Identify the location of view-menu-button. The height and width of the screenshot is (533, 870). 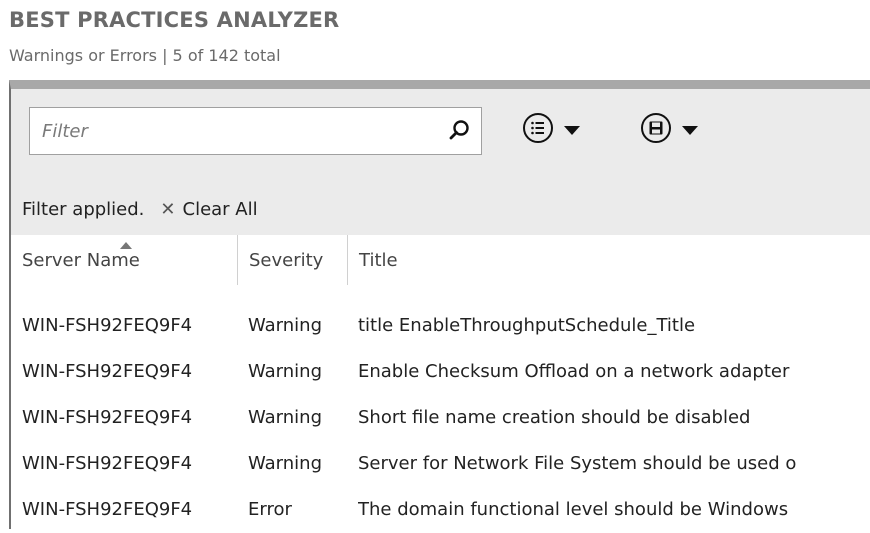
(550, 130).